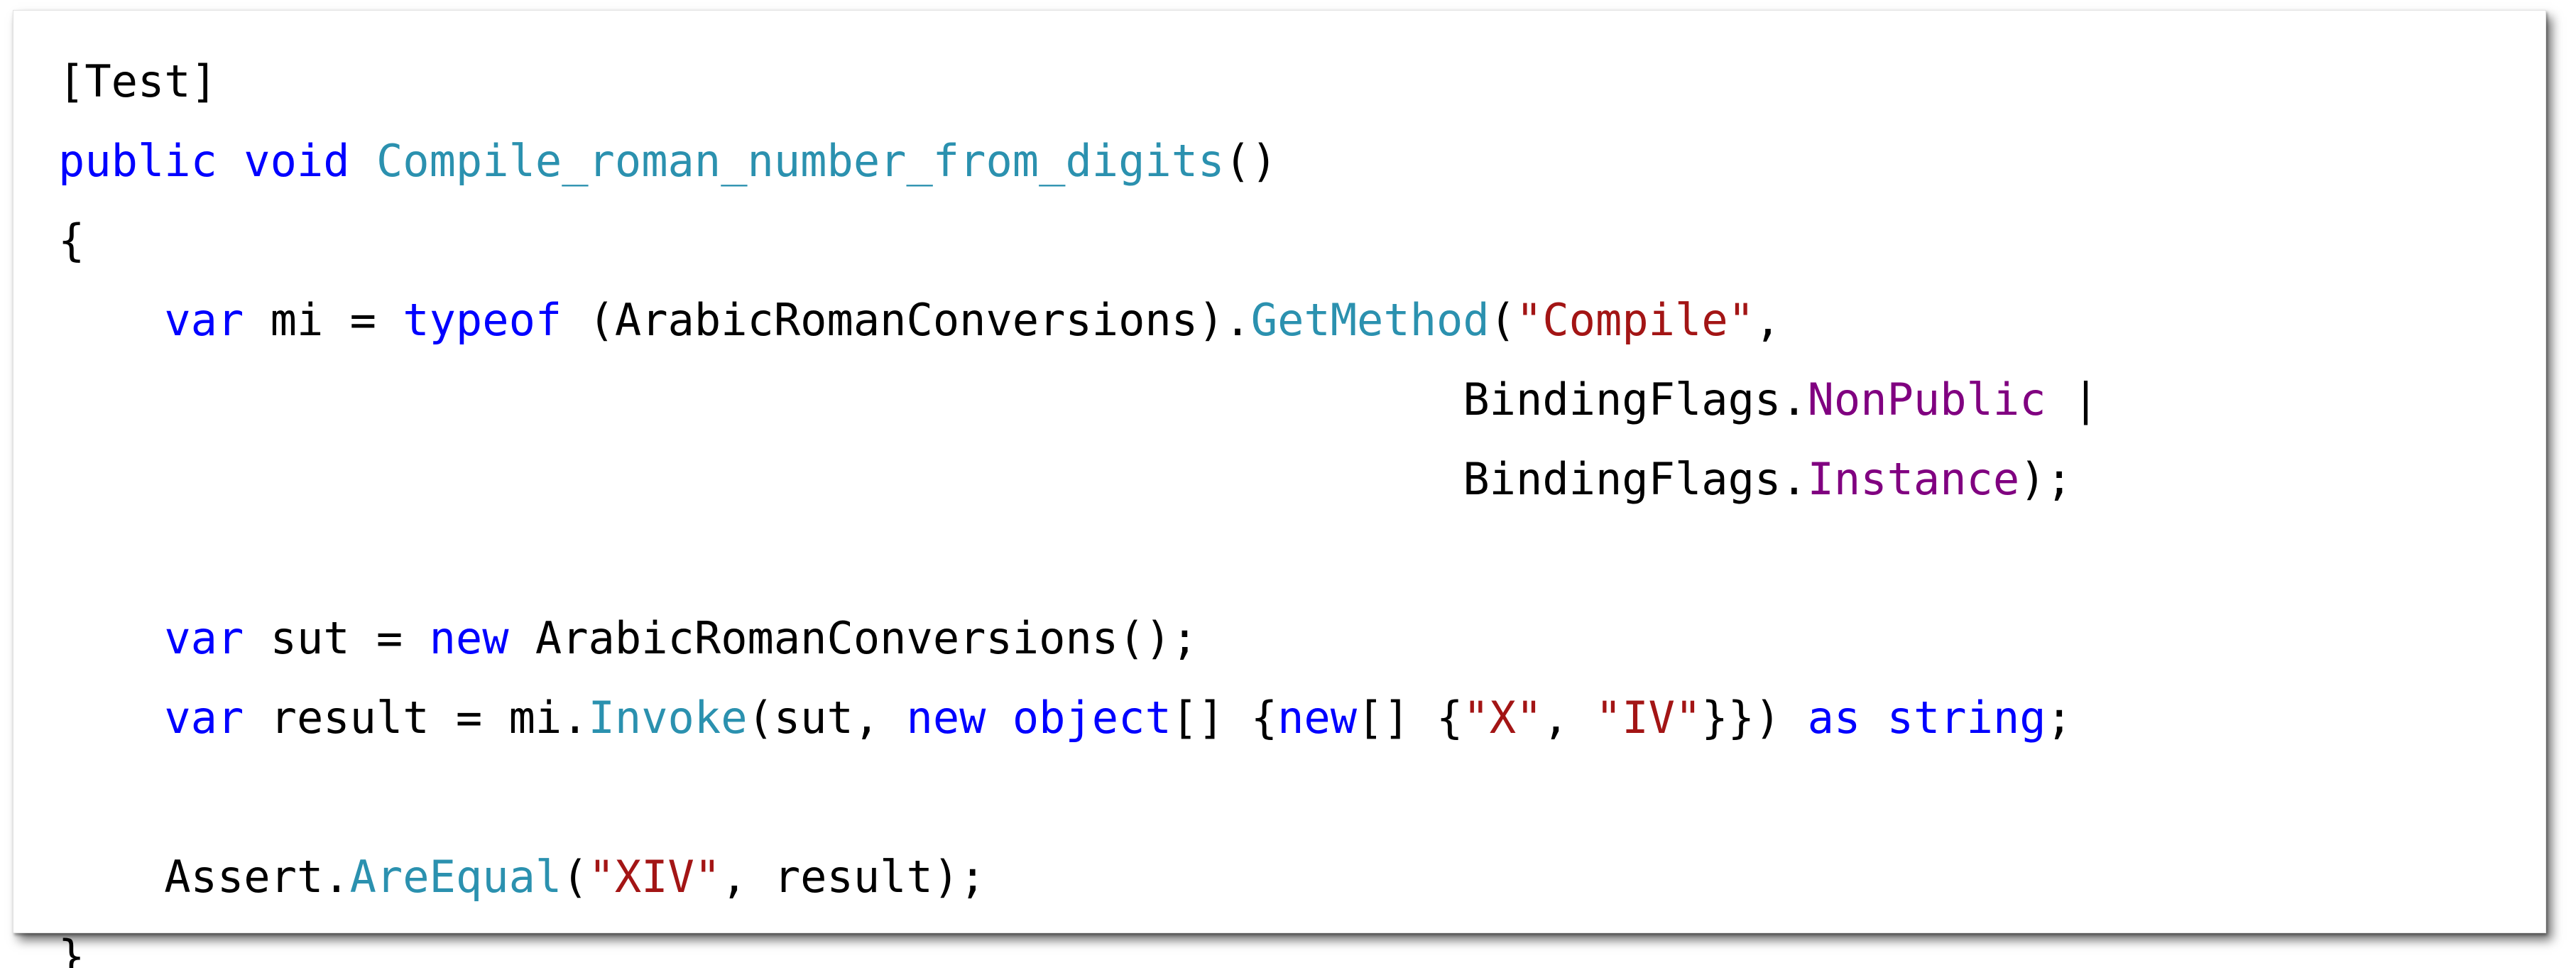  I want to click on code-token-str: "Compile", so click(1635, 320).